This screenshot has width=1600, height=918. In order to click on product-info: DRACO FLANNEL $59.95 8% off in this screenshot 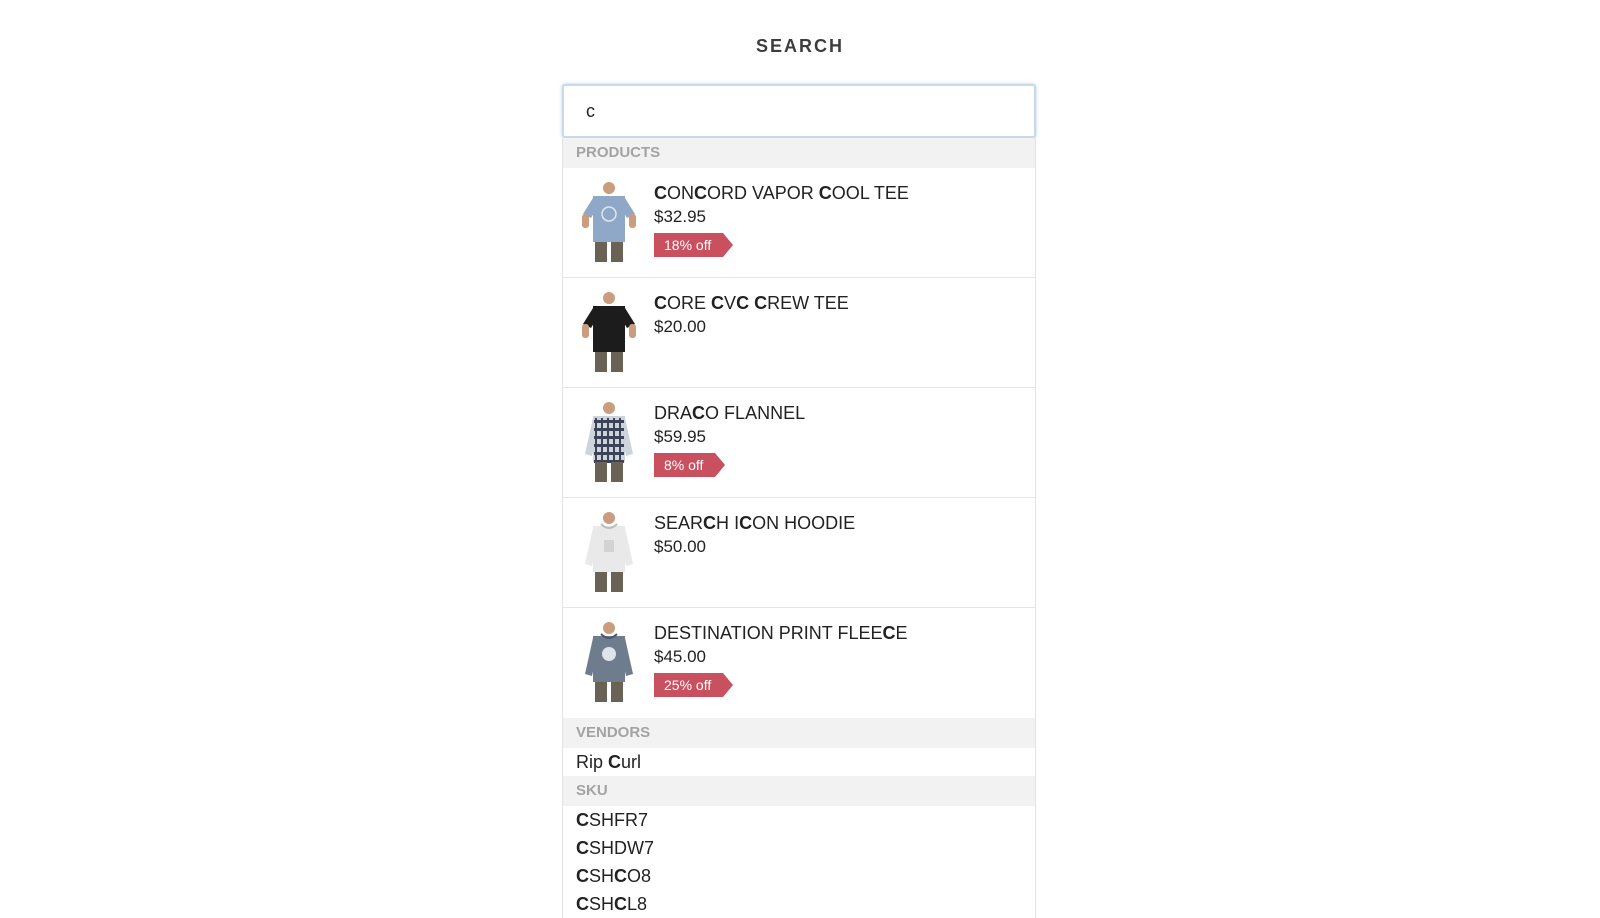, I will do `click(729, 439)`.